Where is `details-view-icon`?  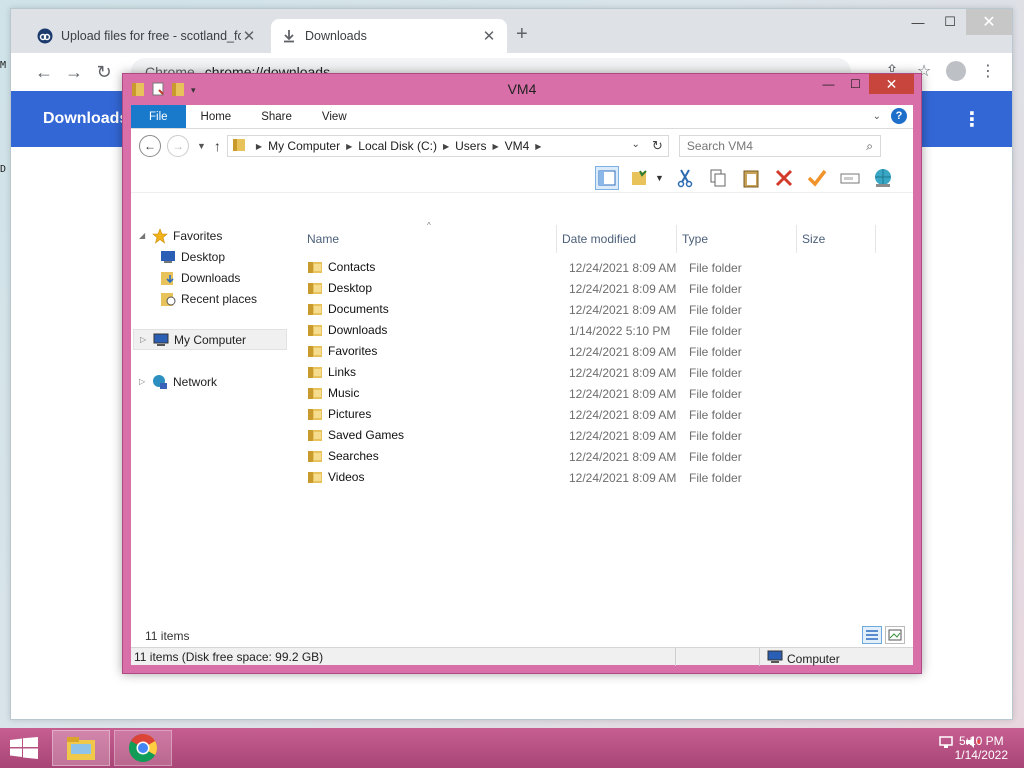 details-view-icon is located at coordinates (872, 635).